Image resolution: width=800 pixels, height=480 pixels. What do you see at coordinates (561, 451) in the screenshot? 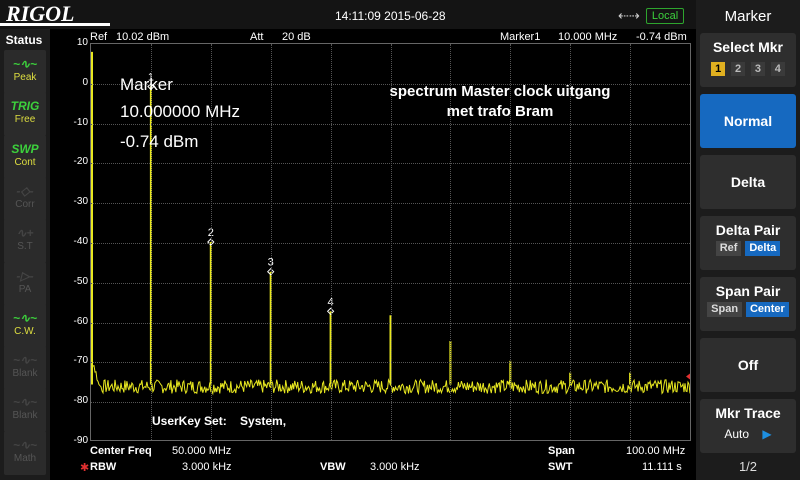
I see `span-label: Span` at bounding box center [561, 451].